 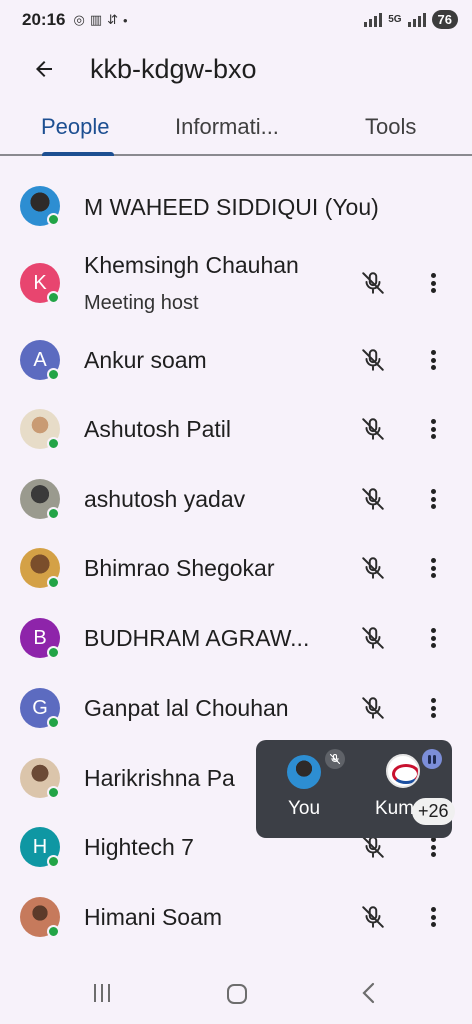 What do you see at coordinates (395, 808) in the screenshot?
I see `speaker-tile-label: Kum` at bounding box center [395, 808].